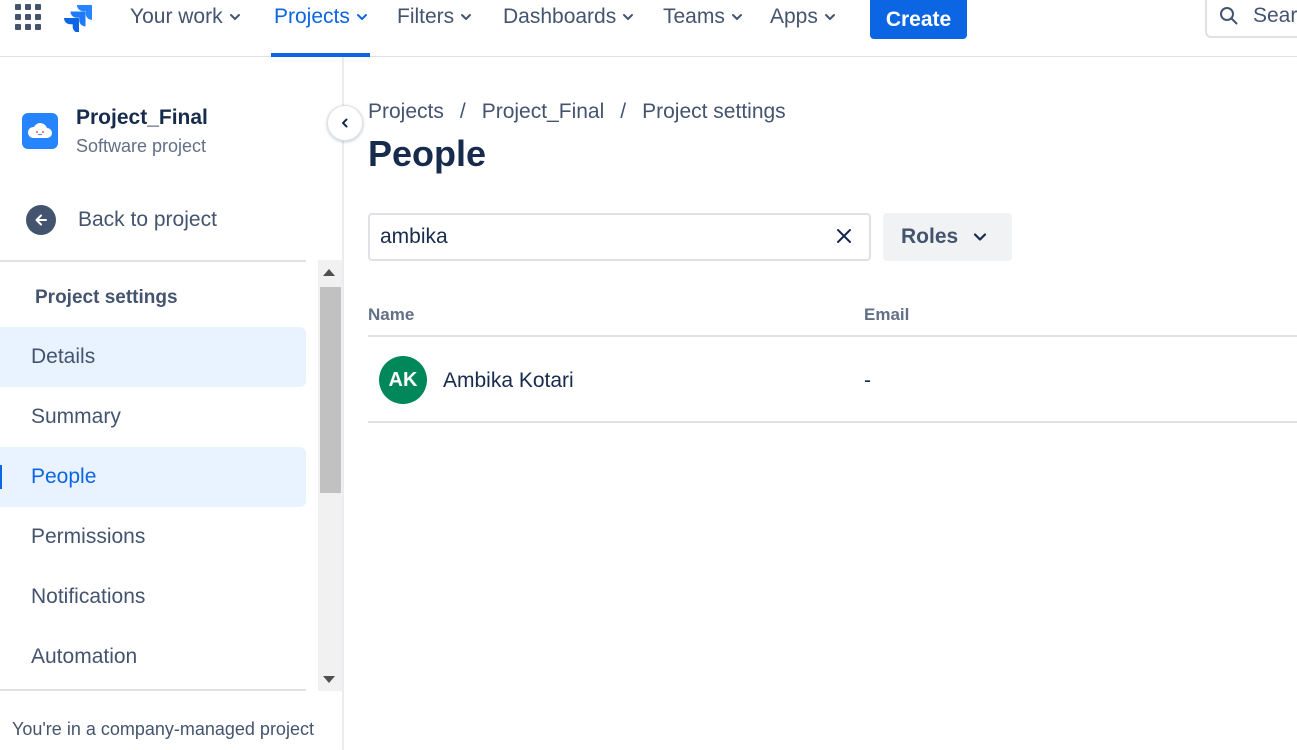 This screenshot has height=750, width=1297. I want to click on nav-filters: Filters, so click(435, 17).